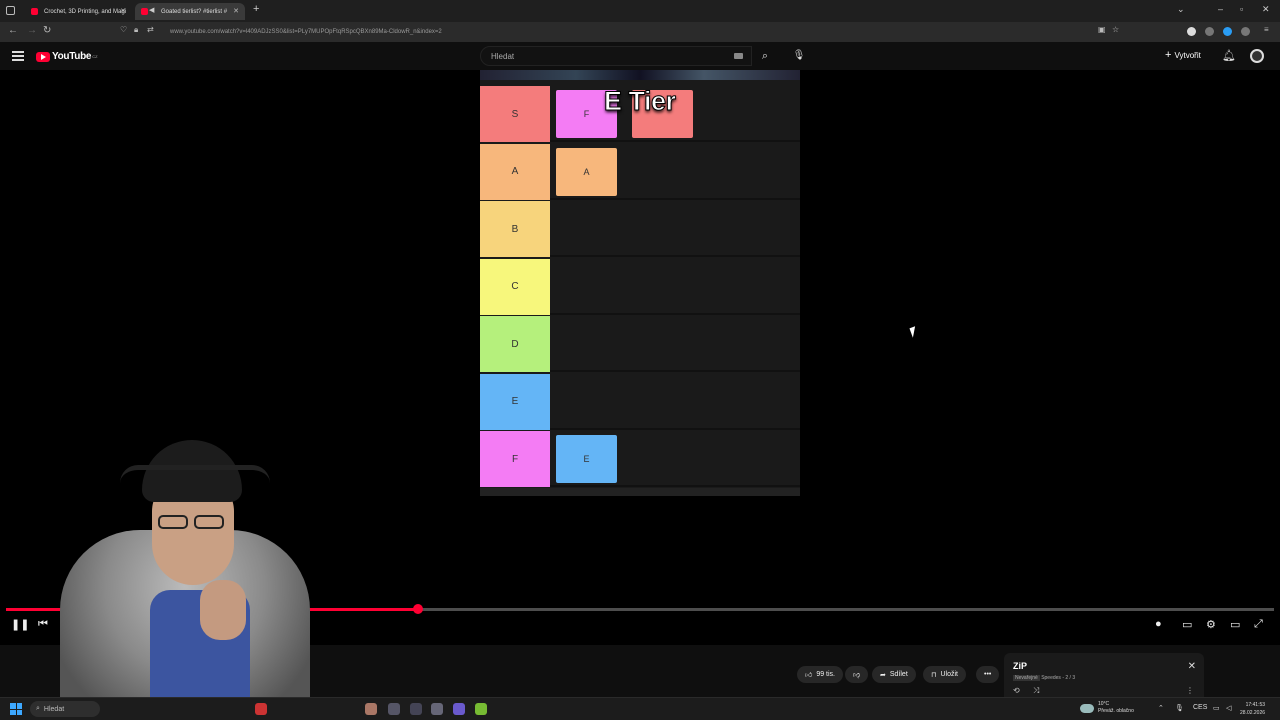 The height and width of the screenshot is (720, 1280). Describe the element at coordinates (1104, 704) in the screenshot. I see `weather-temp: 10°C` at that location.